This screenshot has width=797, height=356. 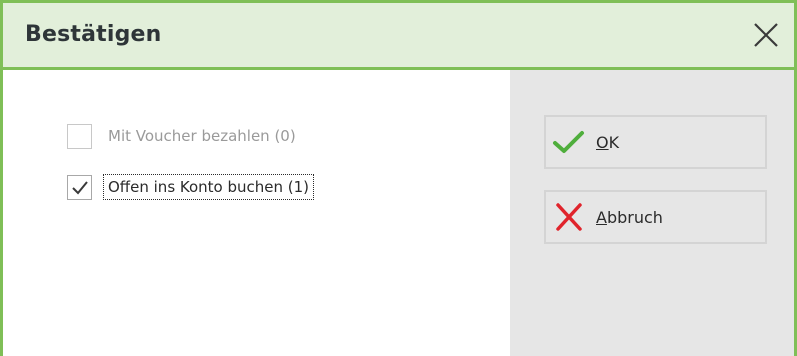 I want to click on option-voucher: Mit Voucher bezahlen (0), so click(x=181, y=136).